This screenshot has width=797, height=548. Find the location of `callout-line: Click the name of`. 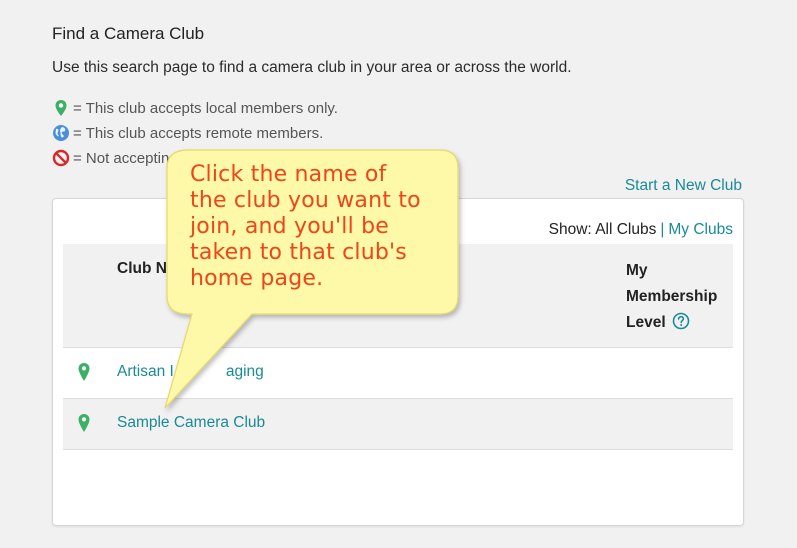

callout-line: Click the name of is located at coordinates (288, 174).